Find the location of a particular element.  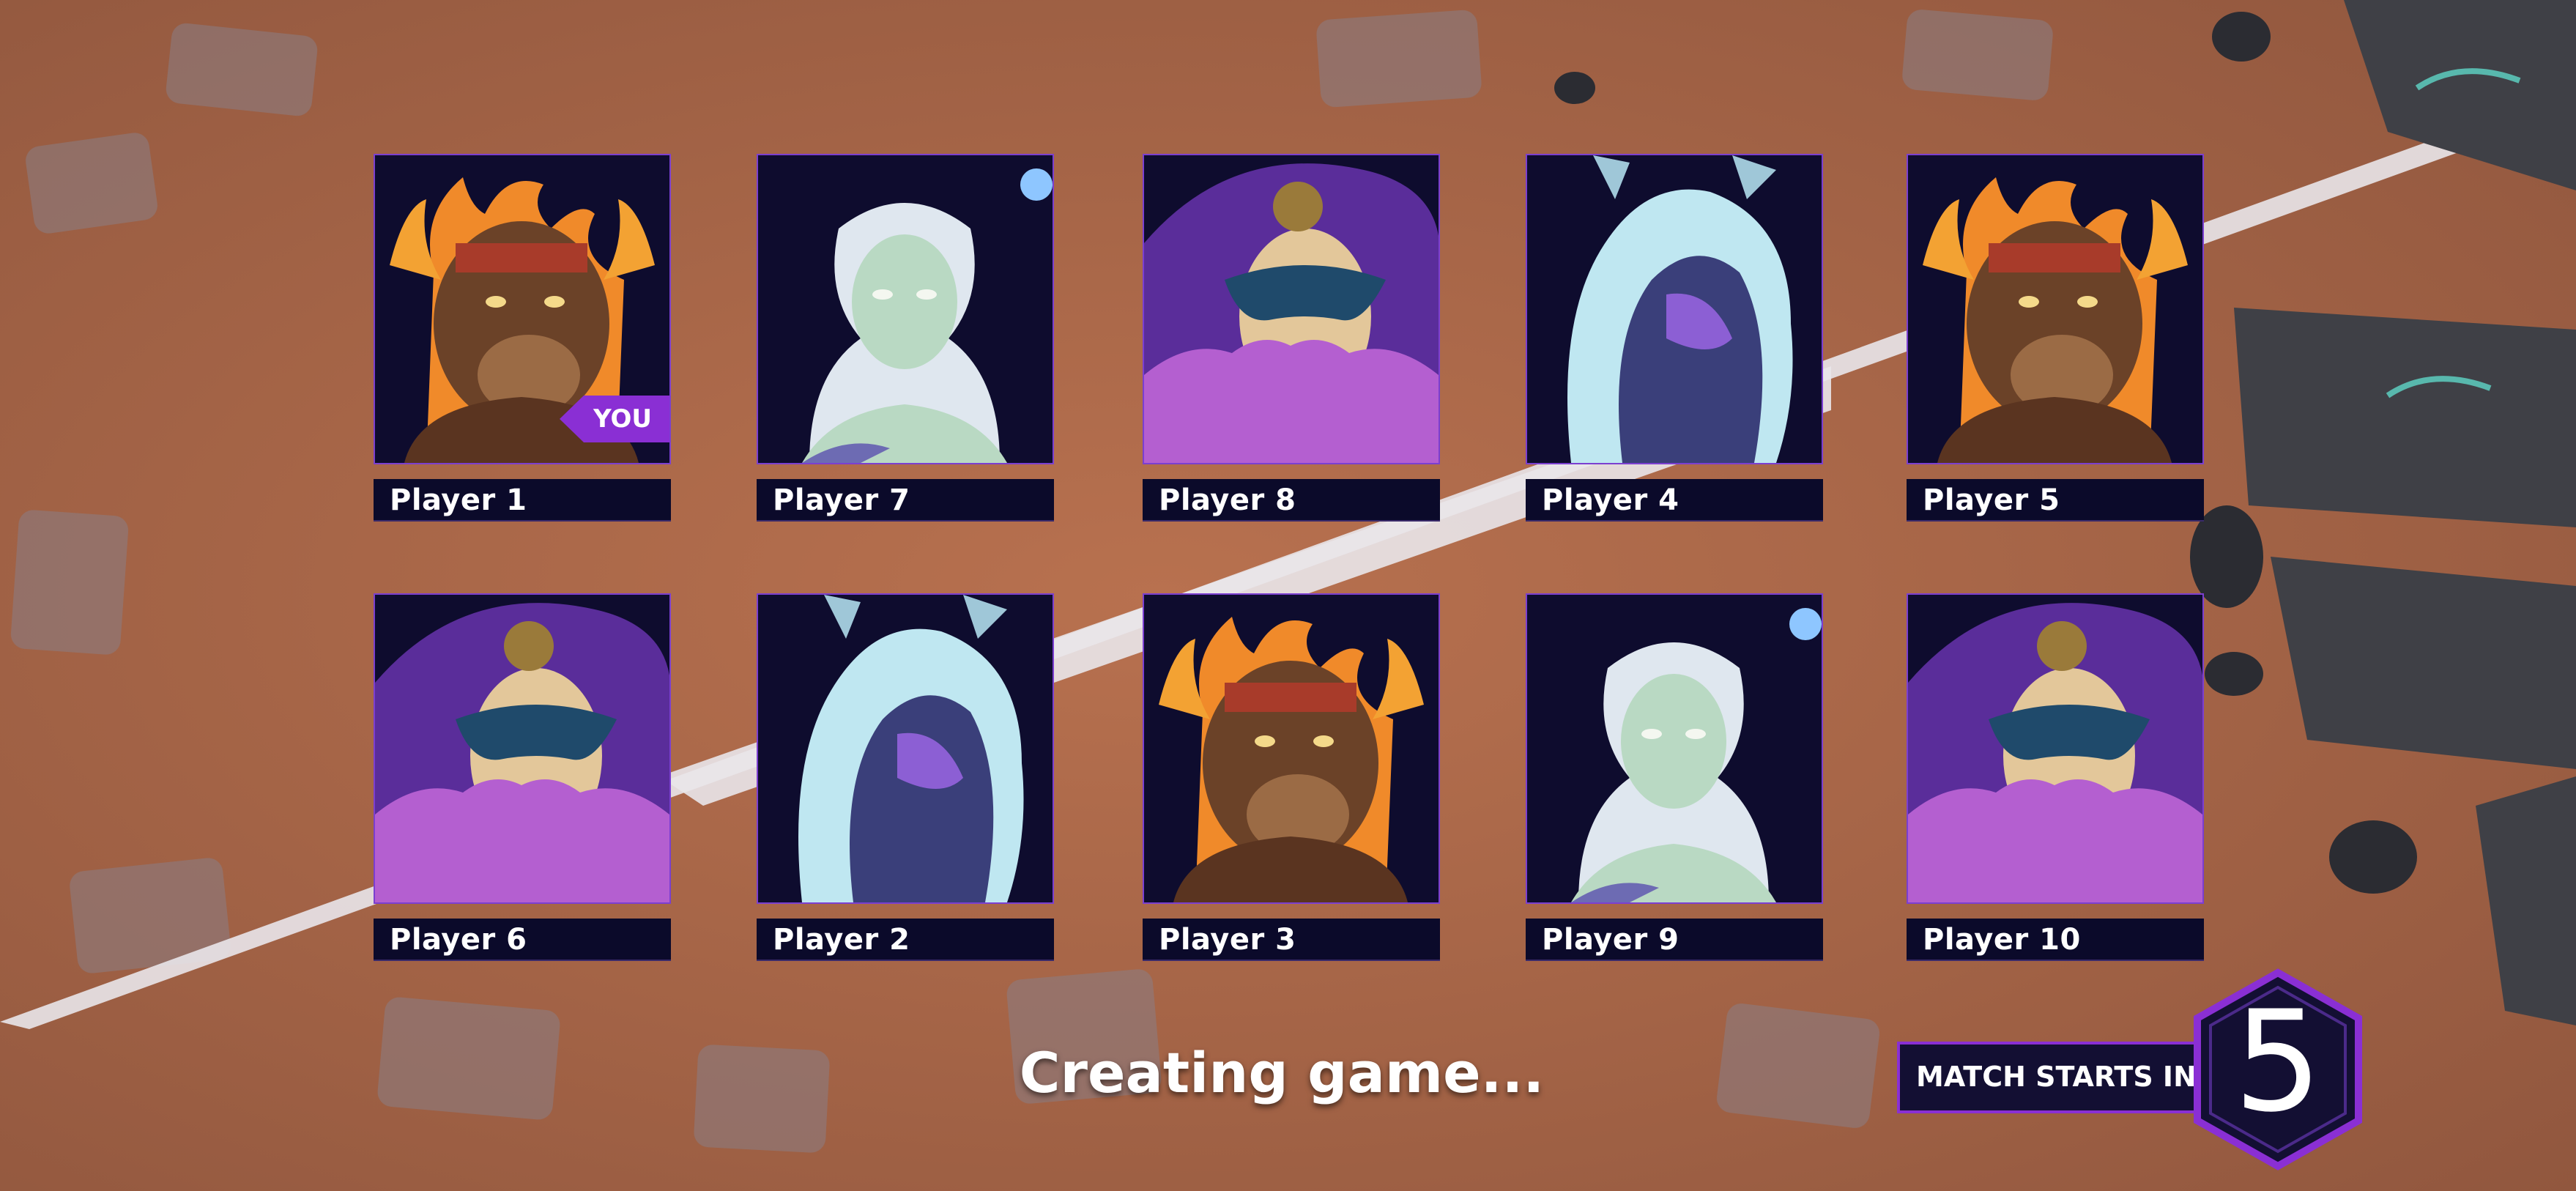

player-card: Player 7 is located at coordinates (905, 338).